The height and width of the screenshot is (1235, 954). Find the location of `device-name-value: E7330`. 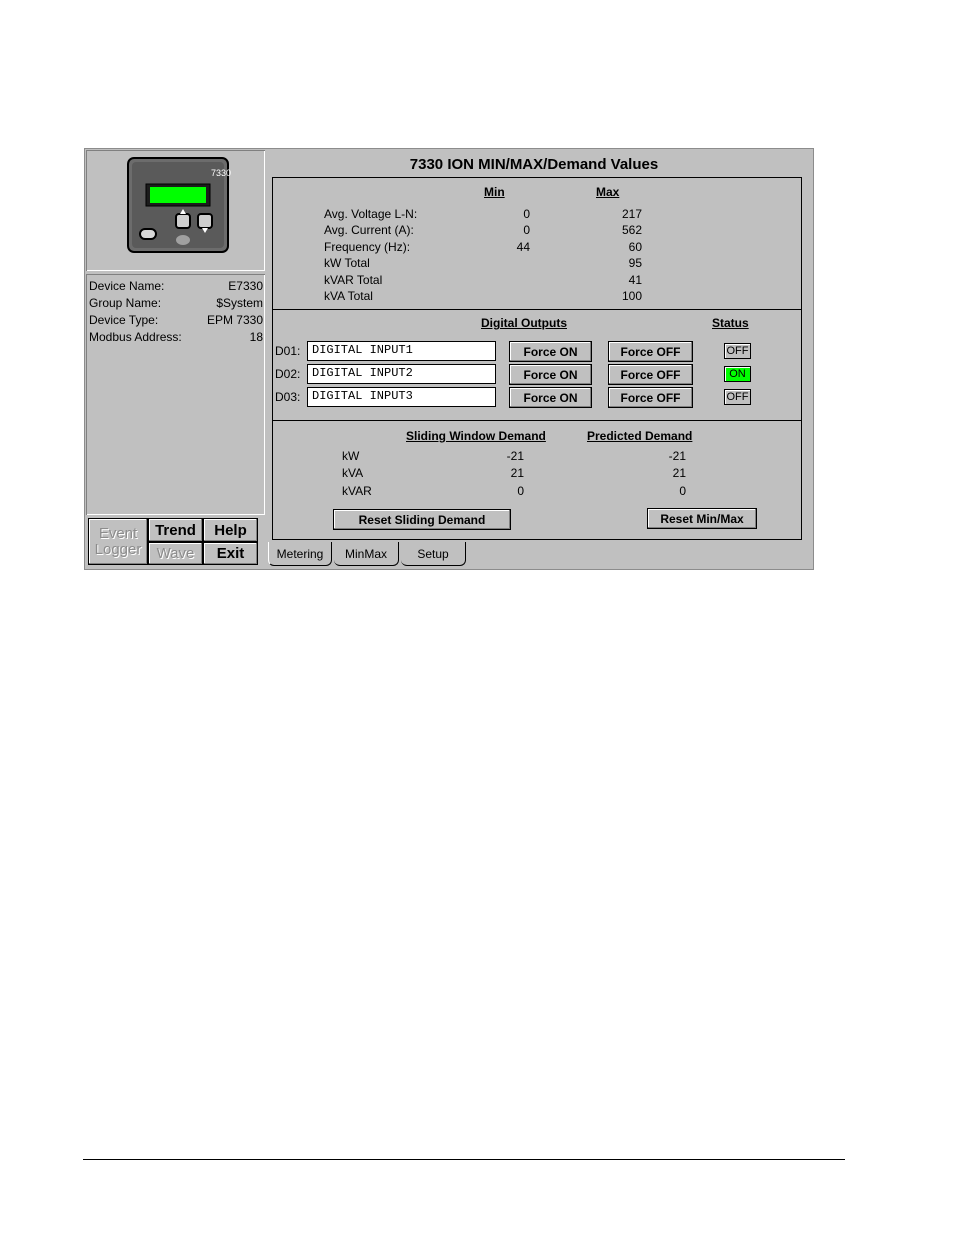

device-name-value: E7330 is located at coordinates (245, 286).